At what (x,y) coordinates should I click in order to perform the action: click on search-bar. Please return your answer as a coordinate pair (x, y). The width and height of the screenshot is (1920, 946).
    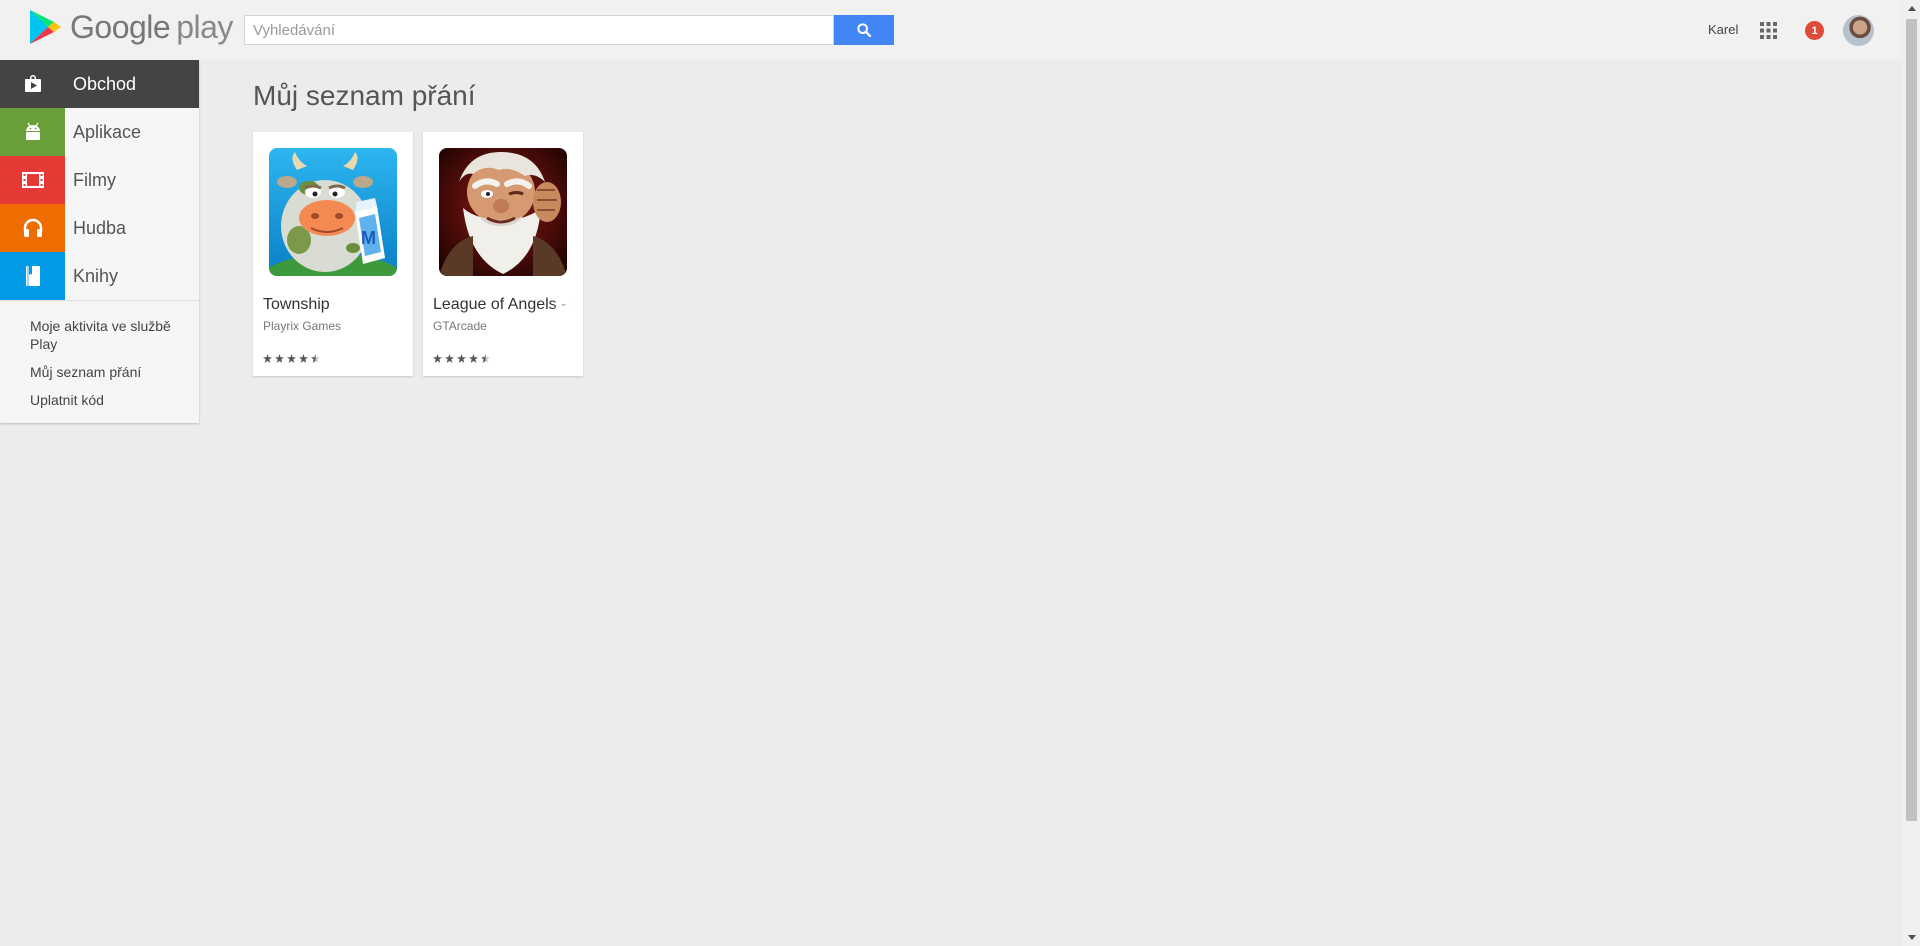
    Looking at the image, I should click on (569, 30).